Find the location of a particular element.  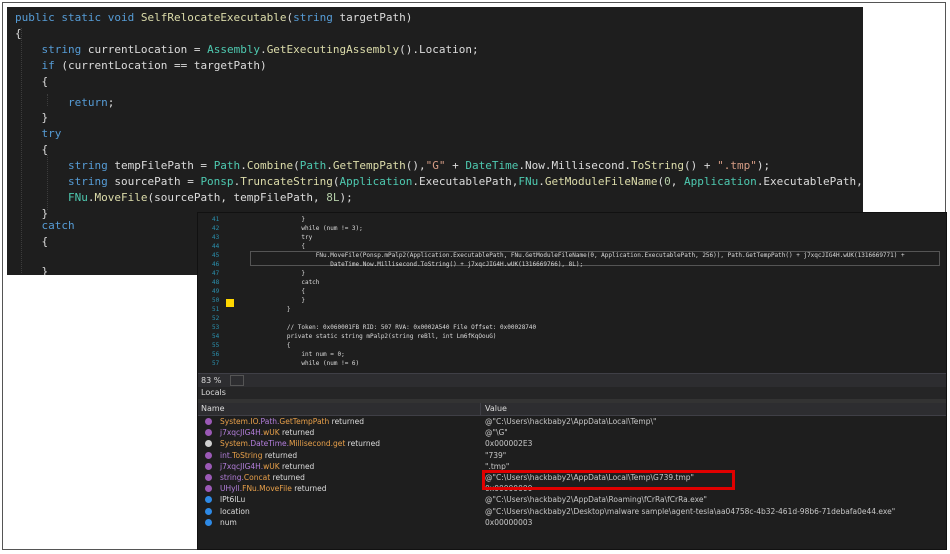

line-number: 46 is located at coordinates (216, 264).